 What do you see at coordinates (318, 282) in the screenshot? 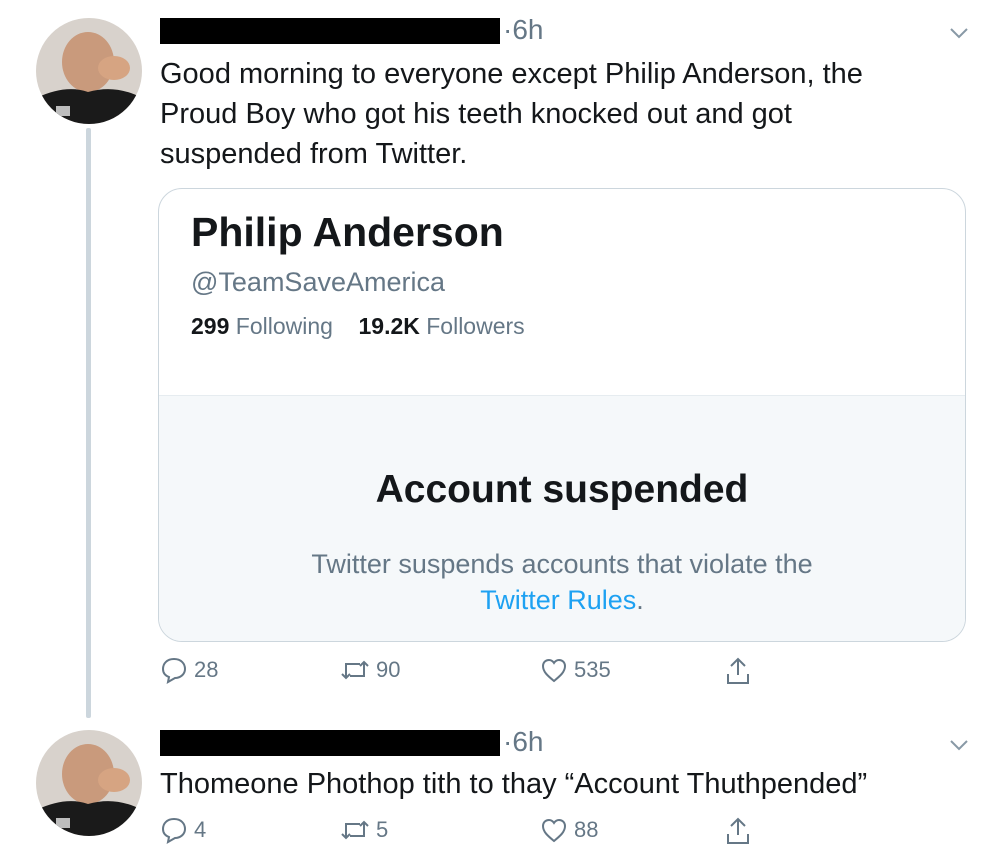
I see `profile-handle: @TeamSaveAmerica` at bounding box center [318, 282].